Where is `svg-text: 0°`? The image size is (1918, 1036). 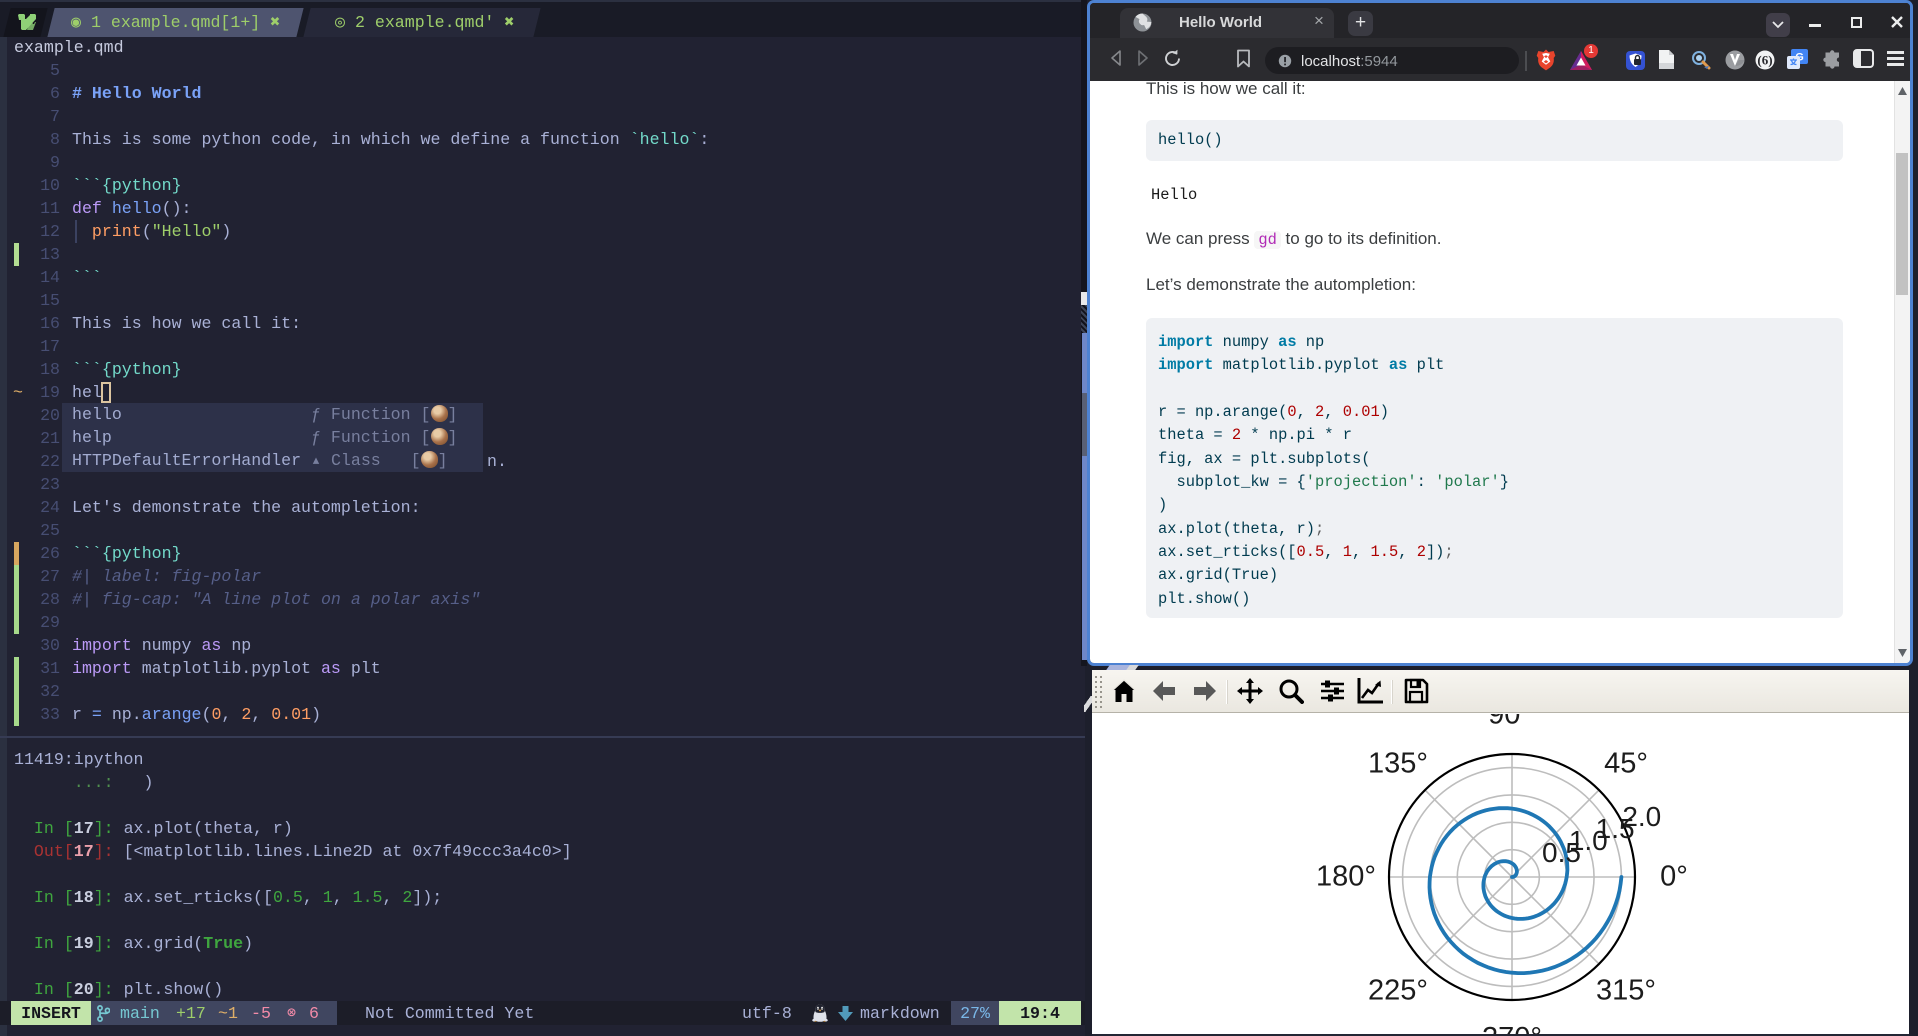 svg-text: 0° is located at coordinates (1674, 877).